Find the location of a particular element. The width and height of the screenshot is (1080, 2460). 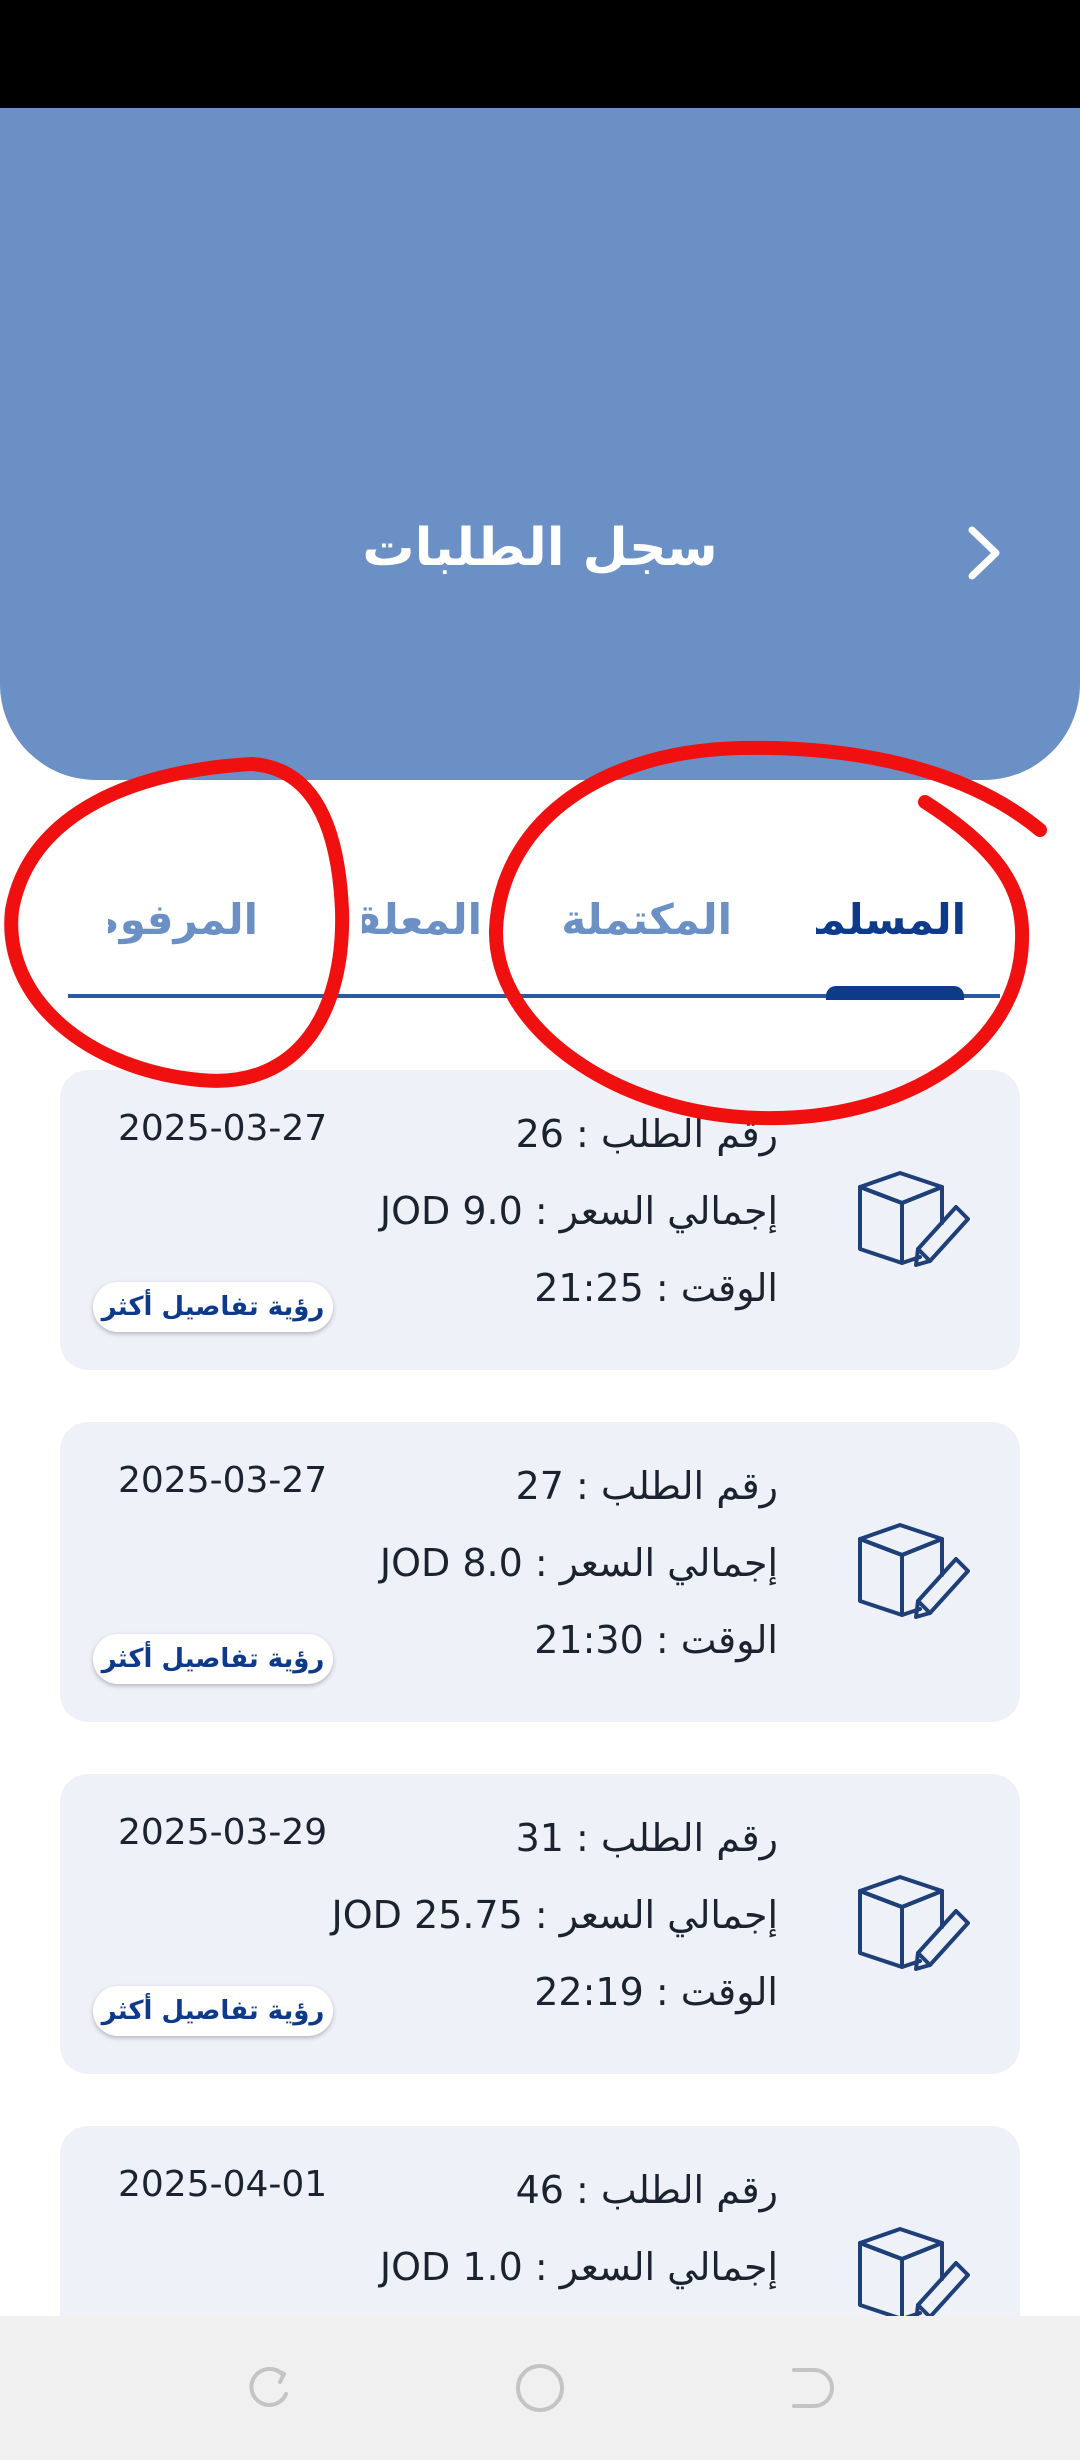

page-title: سجل الطلبات is located at coordinates (540, 548).